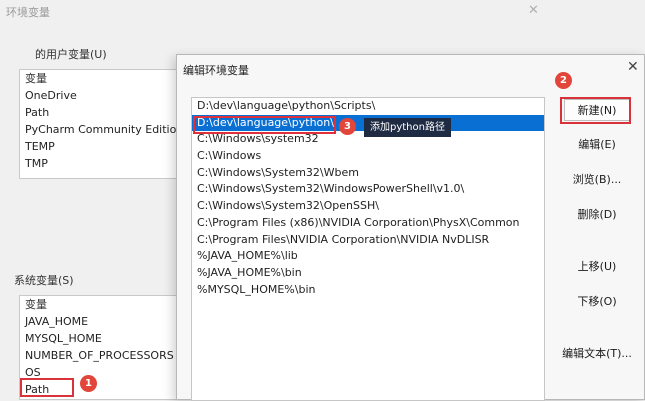 This screenshot has height=401, width=645. Describe the element at coordinates (99, 129) in the screenshot. I see `list-item: PyCharm Community Edition` at that location.